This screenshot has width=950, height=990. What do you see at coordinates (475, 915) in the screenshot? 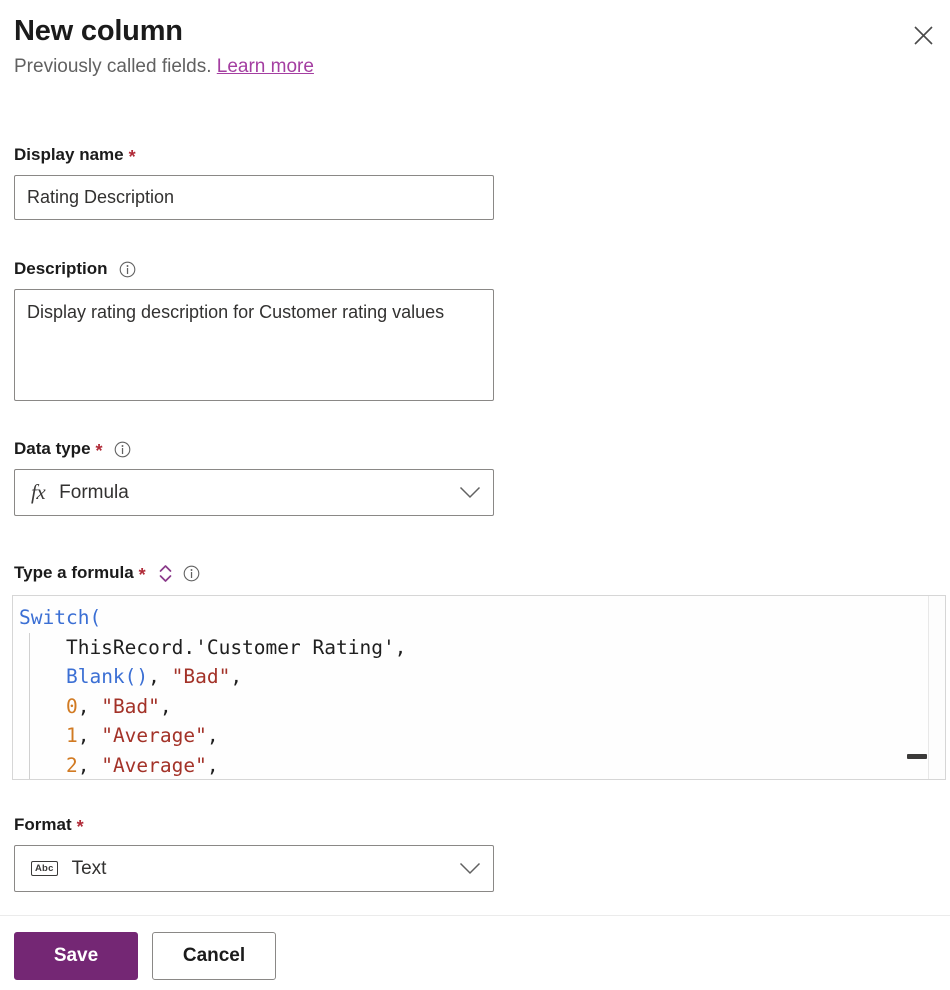
I see `footer-divider` at bounding box center [475, 915].